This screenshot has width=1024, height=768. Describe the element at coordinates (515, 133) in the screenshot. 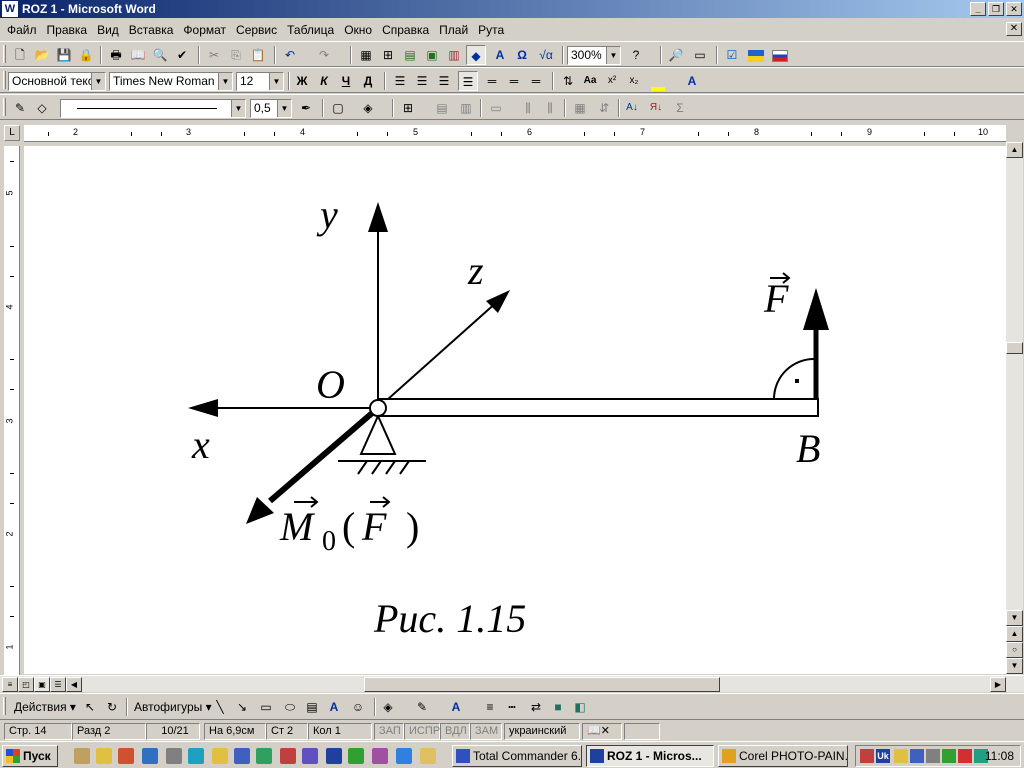

I see `horizontal-ruler: 2 3 4 5 6 7 8 9 10` at that location.